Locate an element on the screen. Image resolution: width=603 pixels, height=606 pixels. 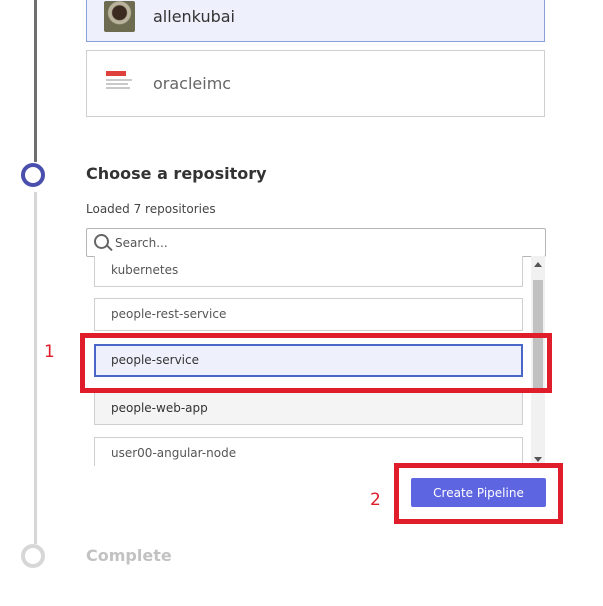
repo-item-people-rest-service: people-rest-service is located at coordinates (308, 314).